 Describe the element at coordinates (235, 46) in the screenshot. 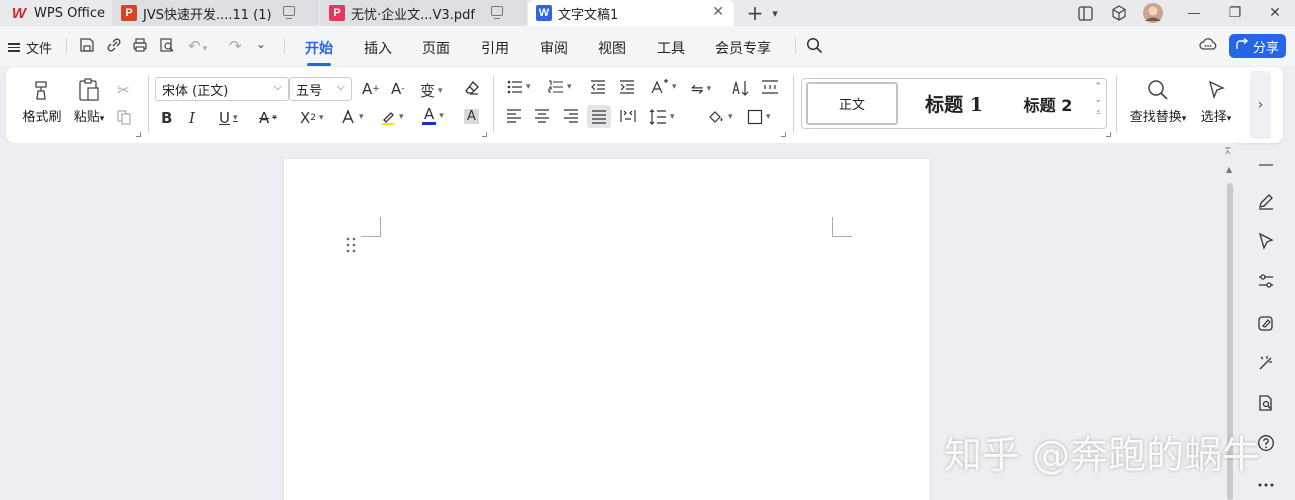

I see `redo-icon: ↷` at that location.